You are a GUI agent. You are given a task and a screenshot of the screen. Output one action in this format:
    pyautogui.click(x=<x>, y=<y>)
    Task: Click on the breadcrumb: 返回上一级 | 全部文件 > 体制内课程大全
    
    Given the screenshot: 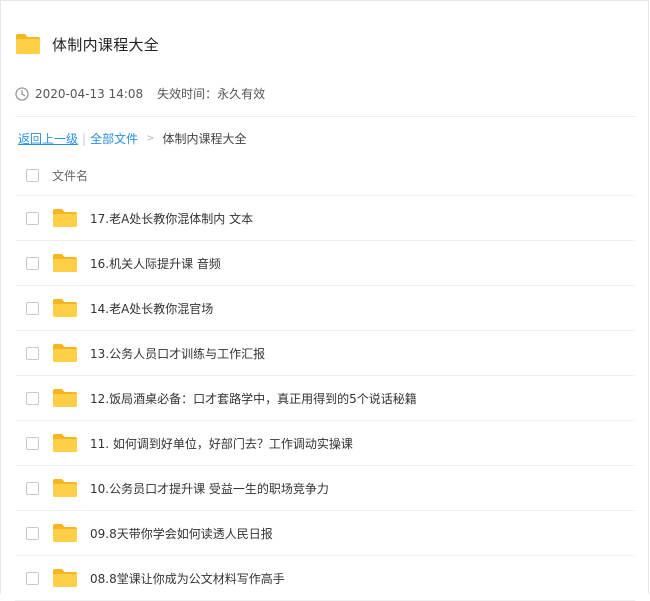 What is the action you would take?
    pyautogui.click(x=132, y=138)
    